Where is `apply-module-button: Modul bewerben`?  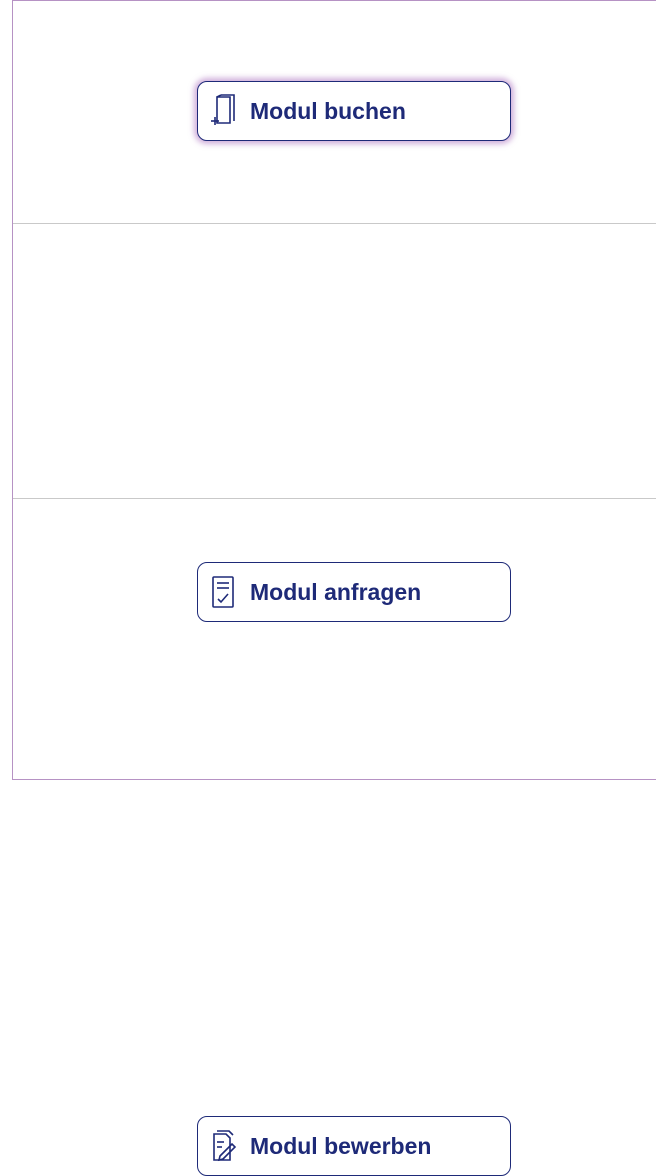
apply-module-button: Modul bewerben is located at coordinates (354, 1146).